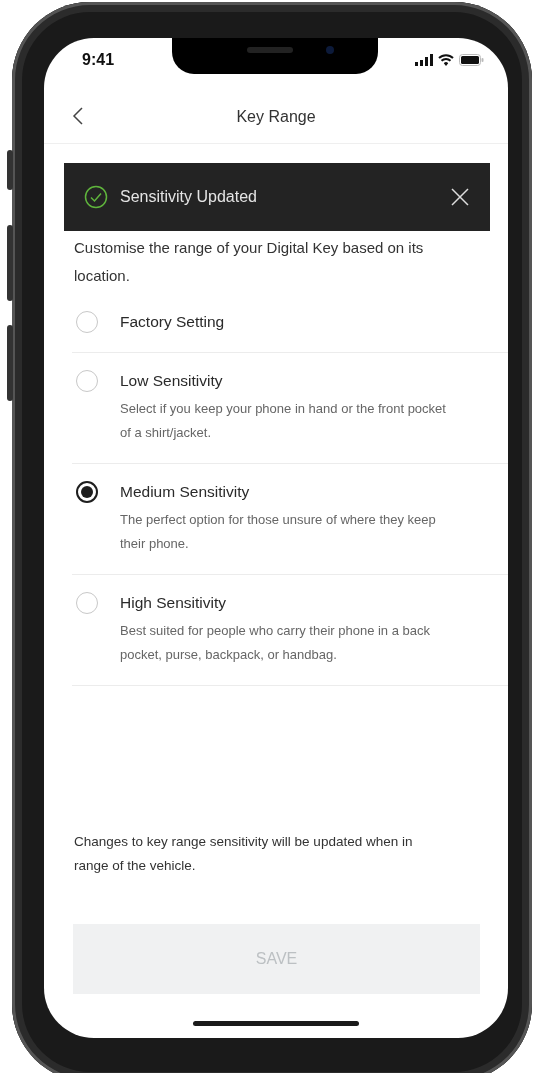  Describe the element at coordinates (87, 492) in the screenshot. I see `radio-button` at that location.